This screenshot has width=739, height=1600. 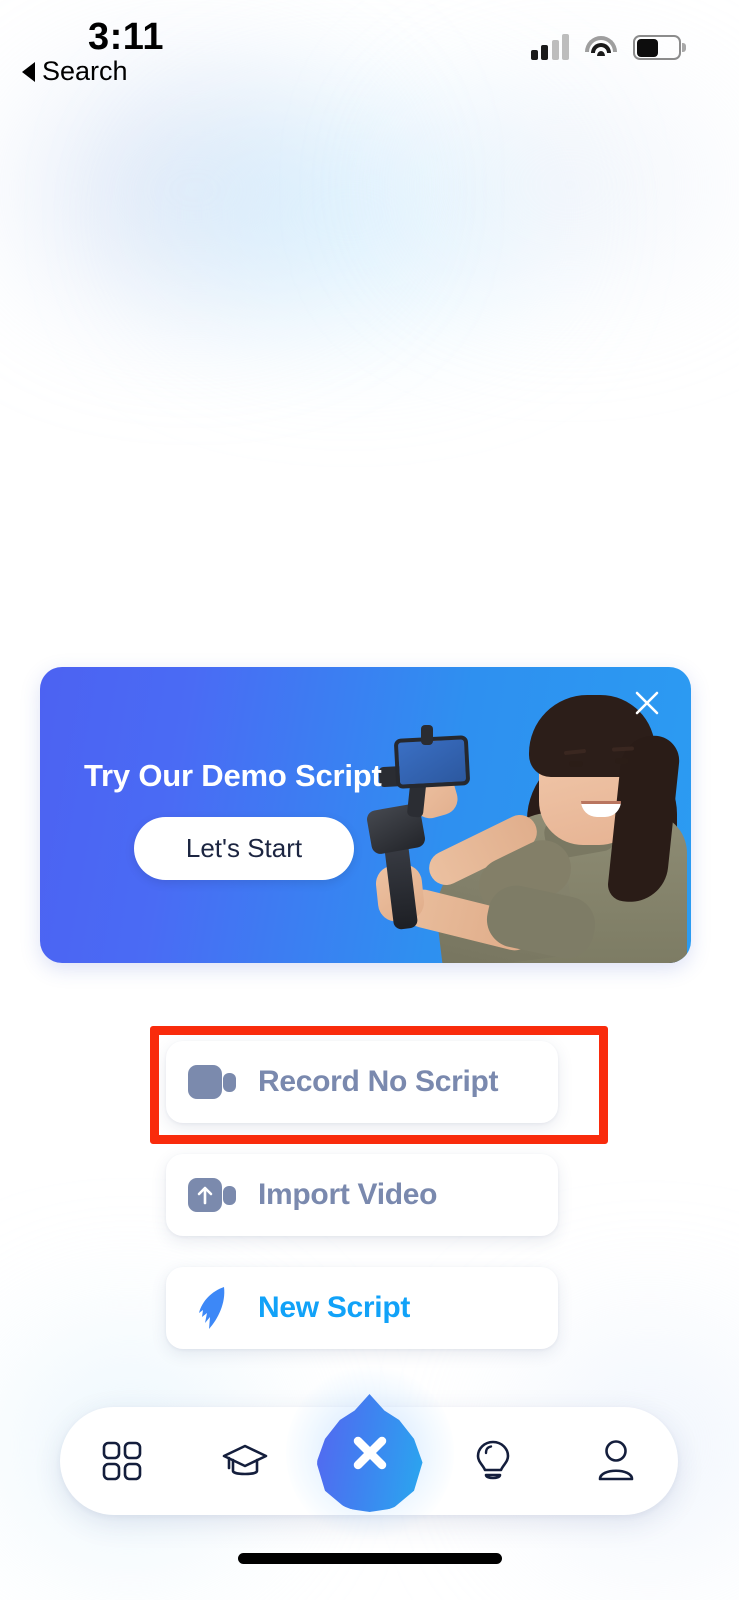 I want to click on lightbulb-icon, so click(x=493, y=1461).